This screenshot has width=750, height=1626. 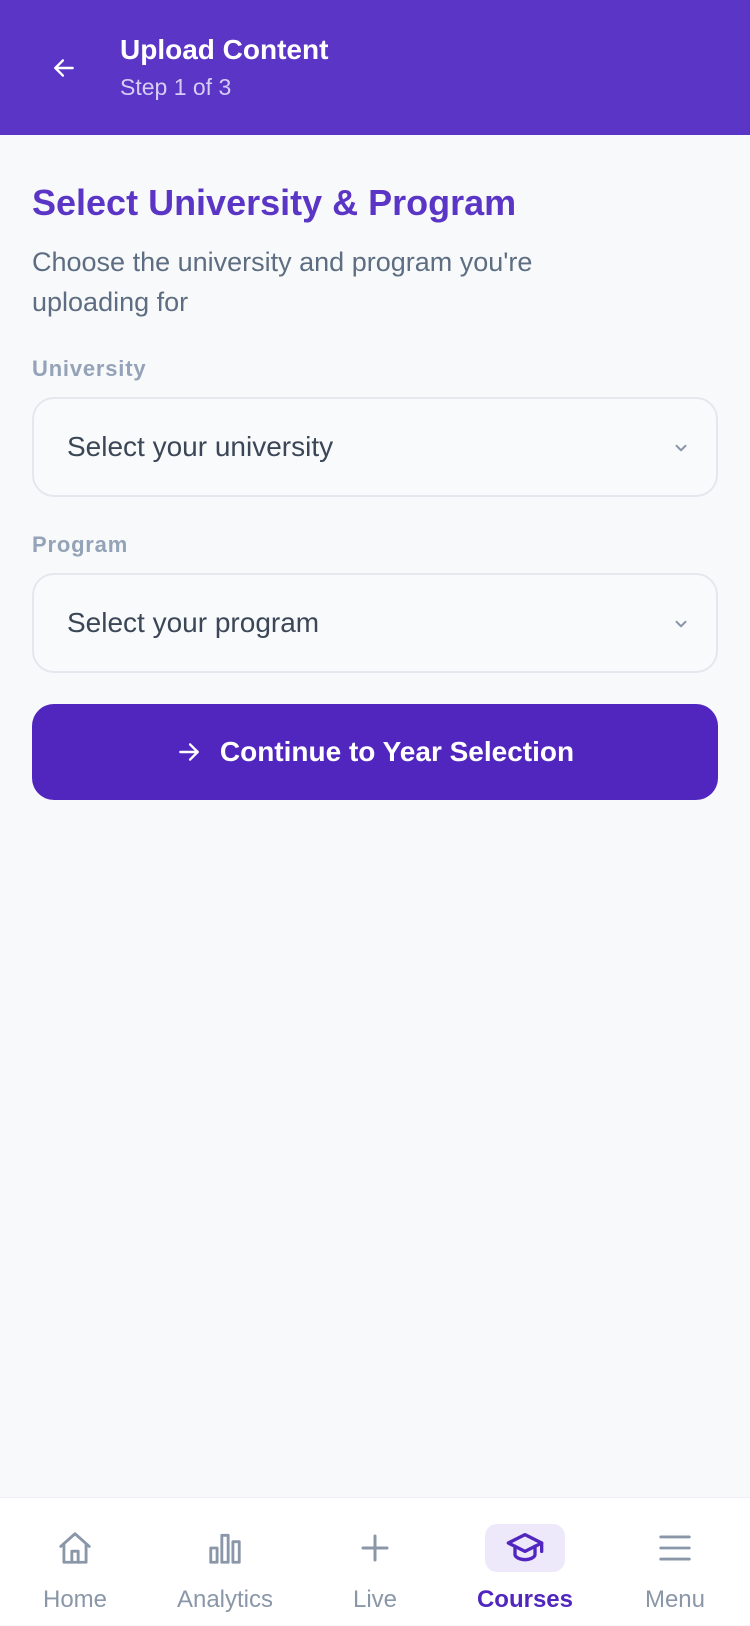 I want to click on continue-button-label: Continue to Year Selection, so click(x=397, y=751).